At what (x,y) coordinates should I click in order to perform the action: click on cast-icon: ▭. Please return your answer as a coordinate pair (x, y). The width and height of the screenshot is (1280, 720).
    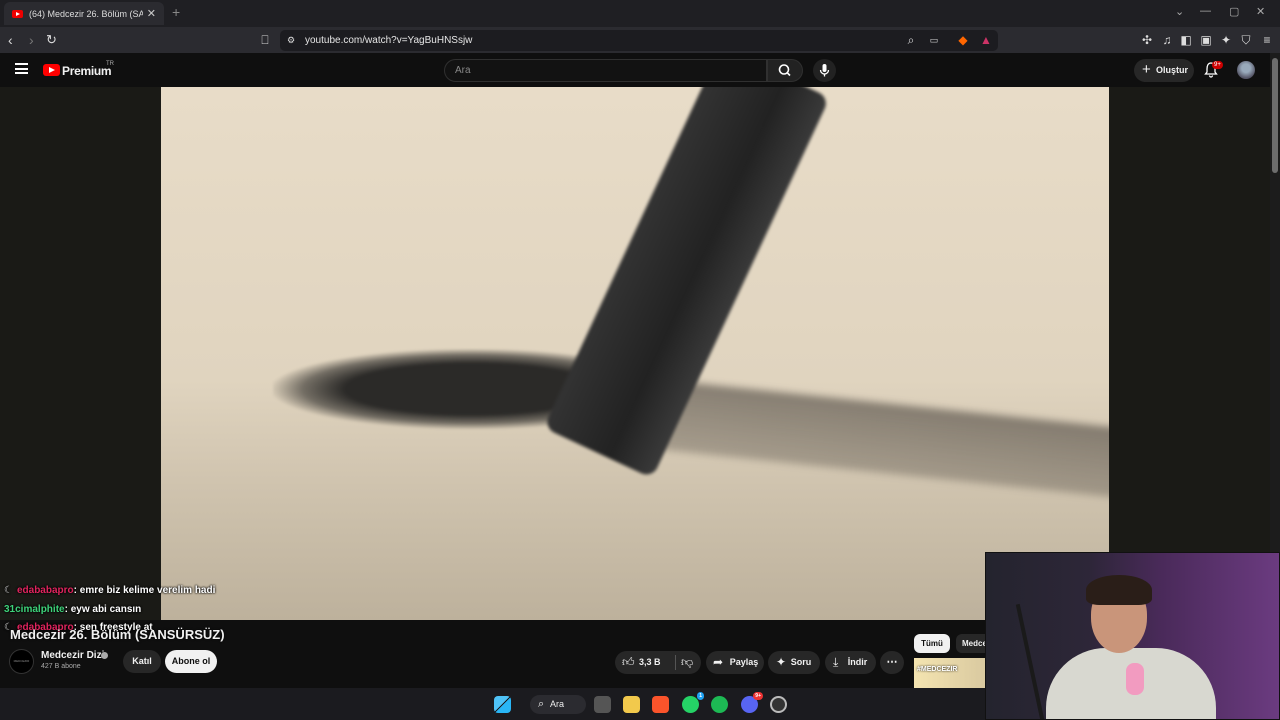
    Looking at the image, I should click on (934, 40).